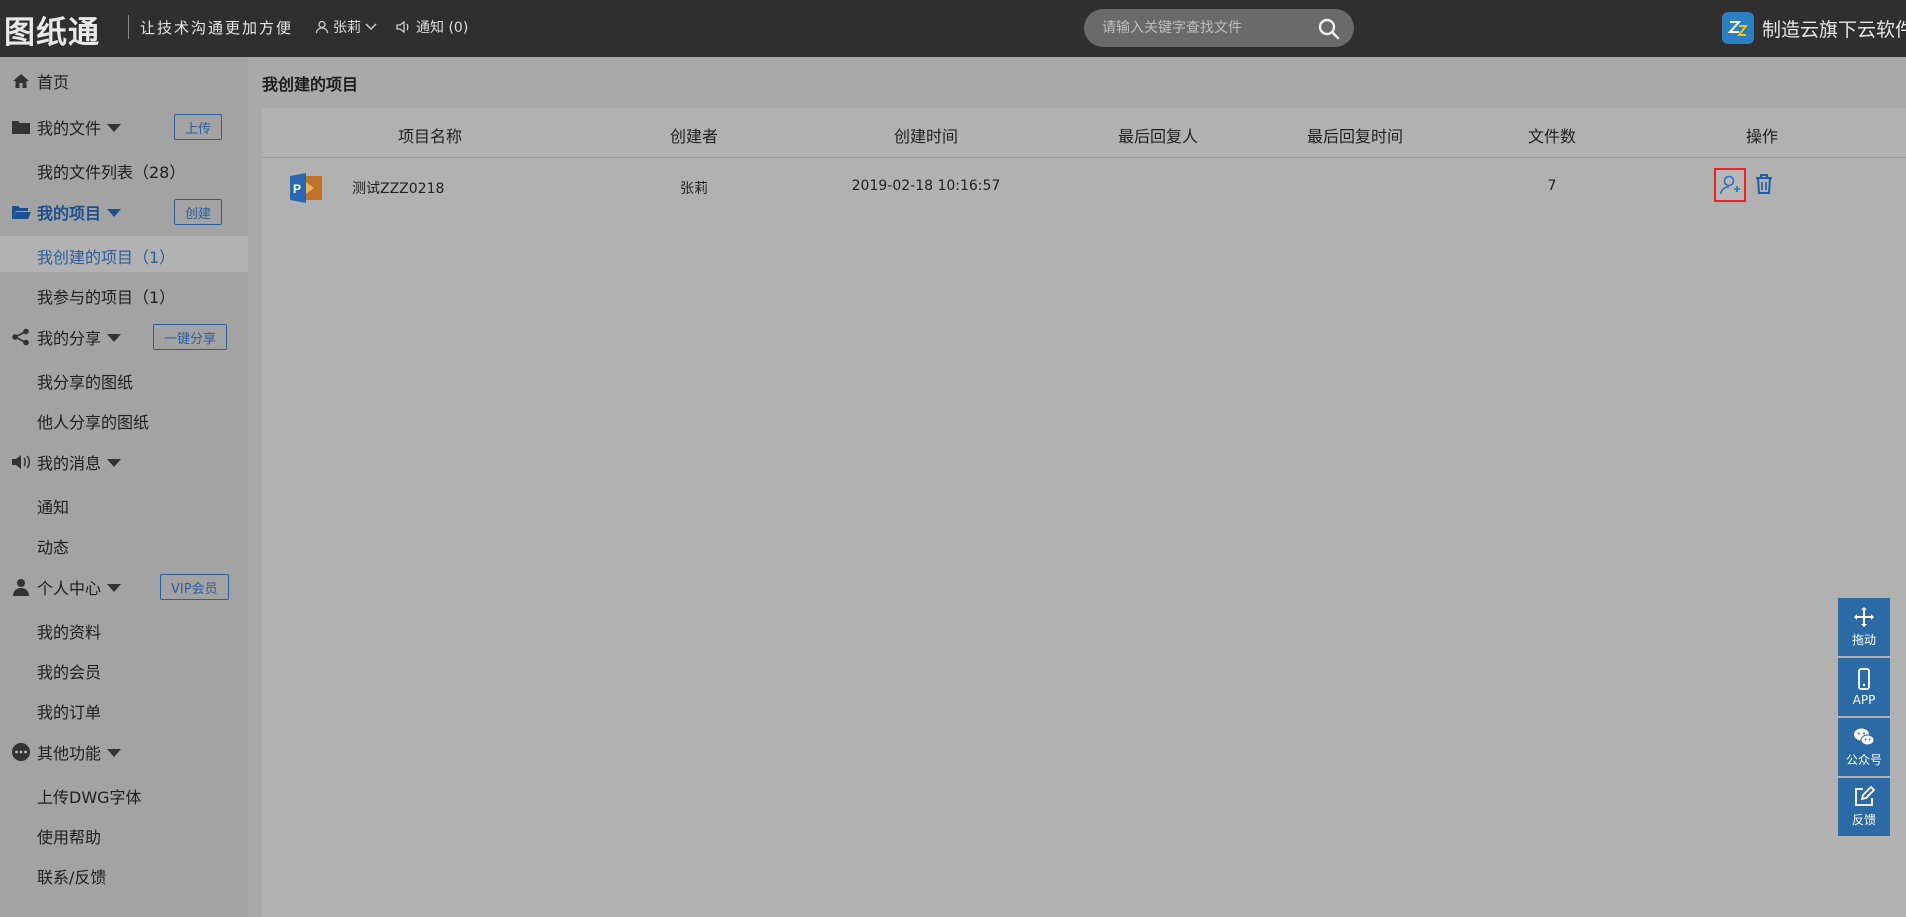  I want to click on folder-icon, so click(21, 127).